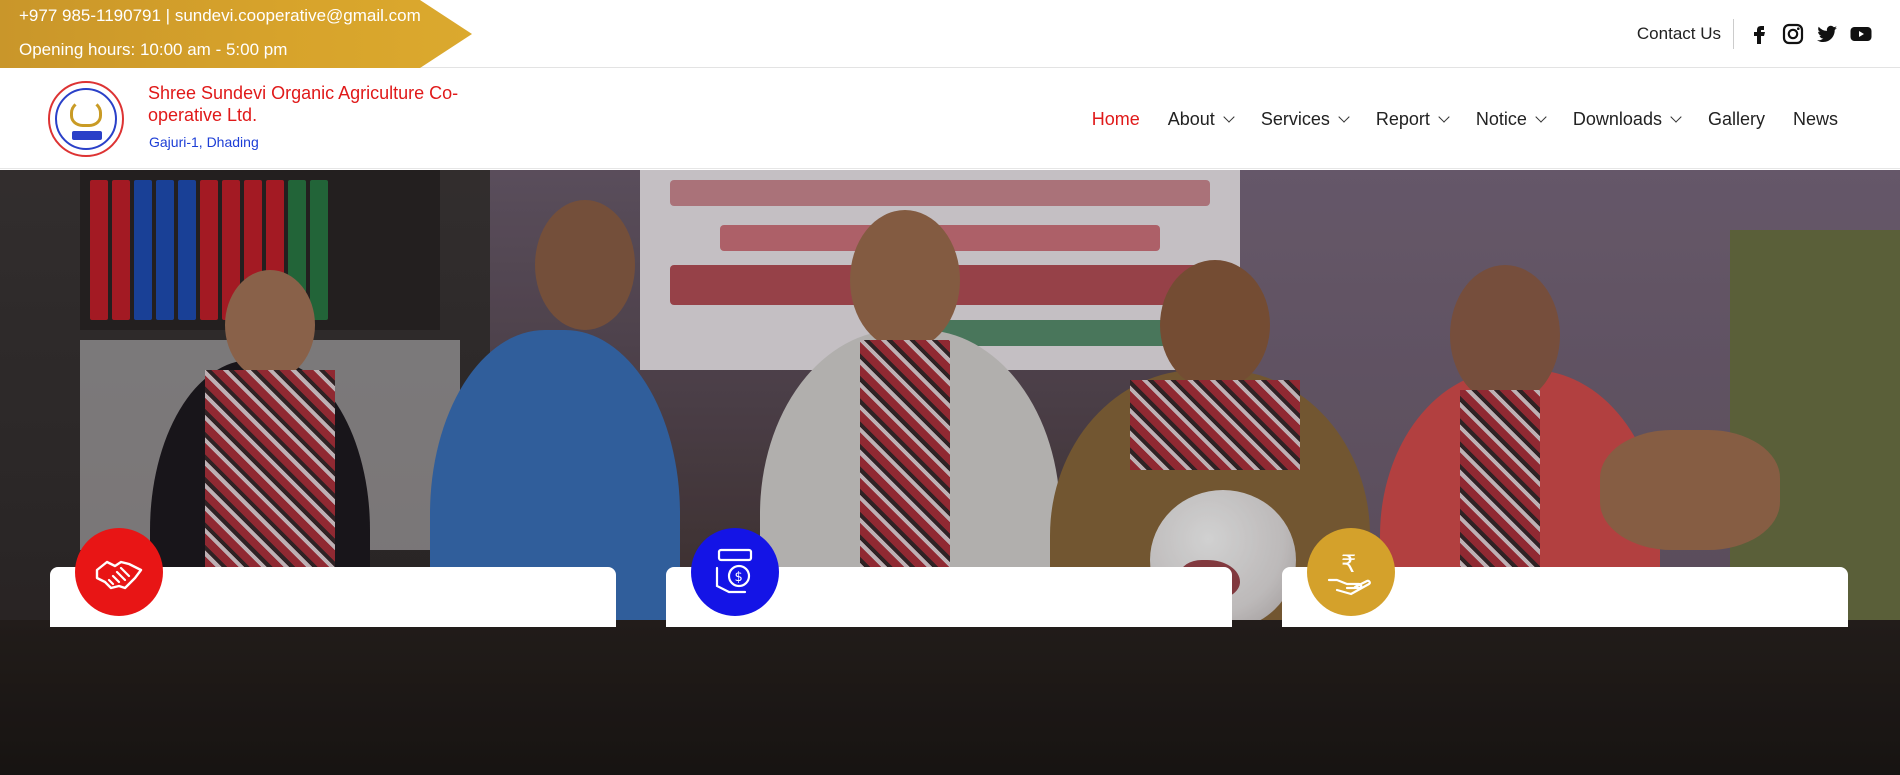 This screenshot has width=1900, height=775. Describe the element at coordinates (87, 135) in the screenshot. I see `logo-est-band` at that location.